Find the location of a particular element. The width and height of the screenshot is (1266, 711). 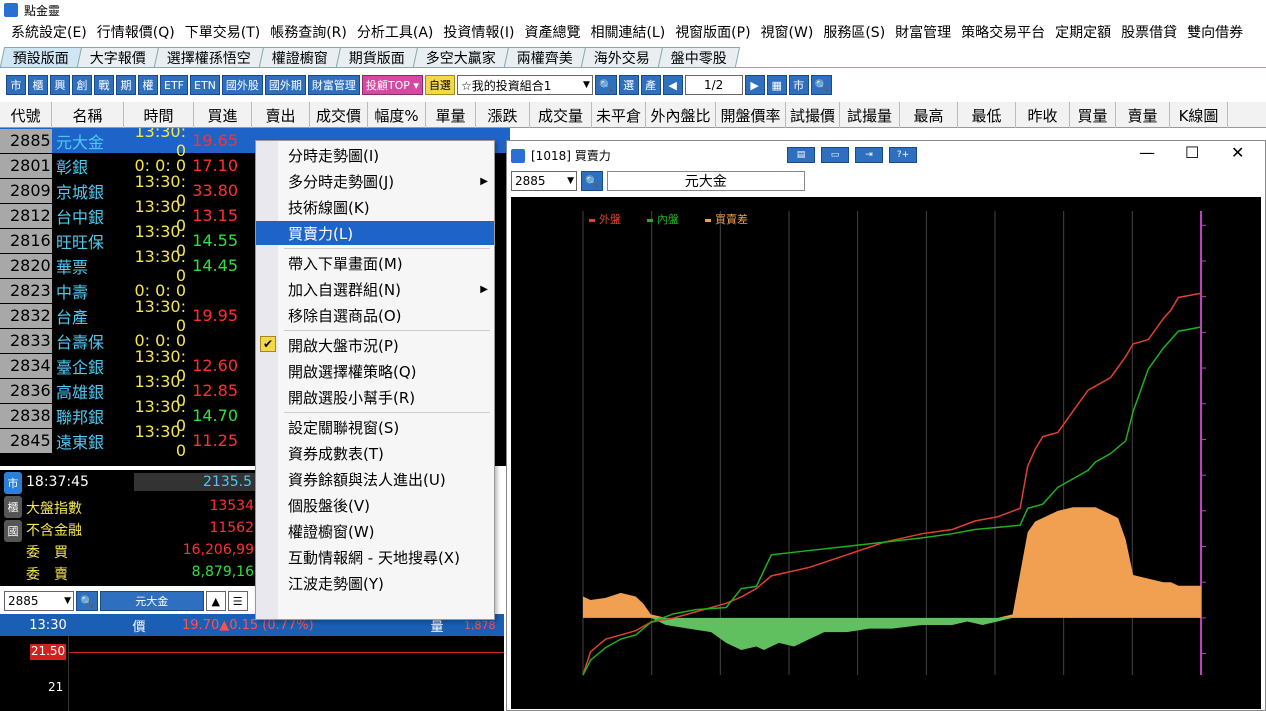

column-header-20: K線圖 is located at coordinates (1199, 115).